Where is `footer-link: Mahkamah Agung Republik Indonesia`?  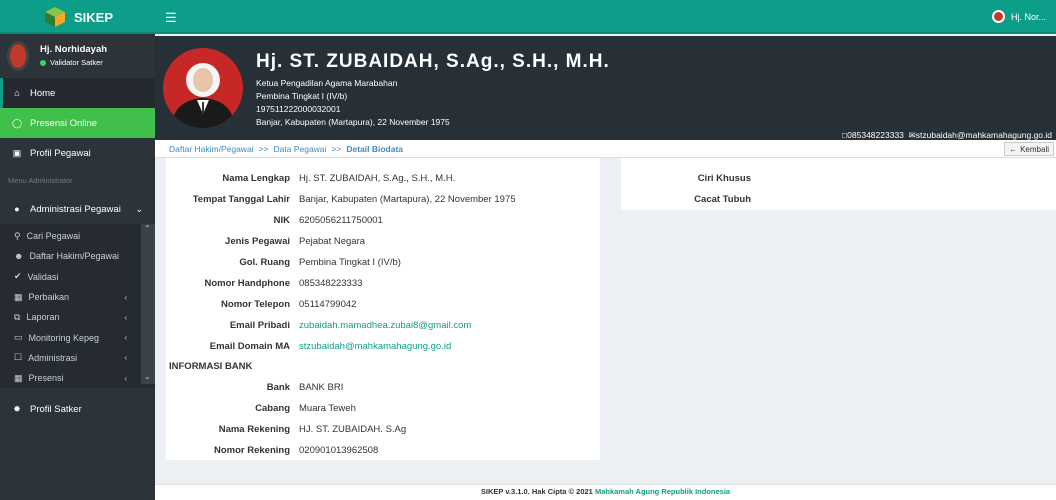
footer-link: Mahkamah Agung Republik Indonesia is located at coordinates (662, 491).